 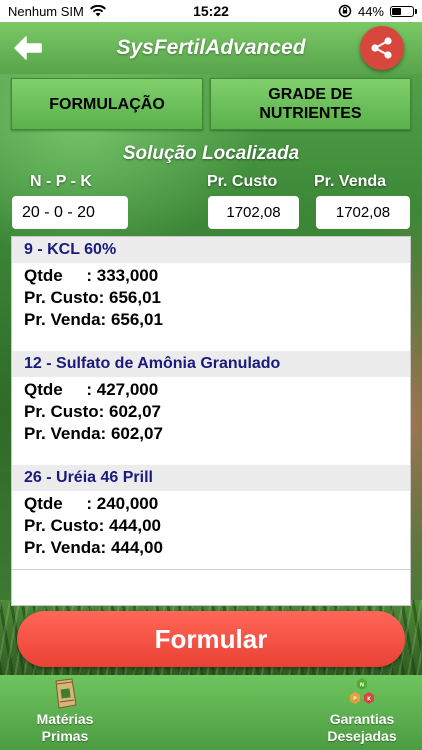 What do you see at coordinates (217, 434) in the screenshot?
I see `venda-row: Pr. Venda: 602,07` at bounding box center [217, 434].